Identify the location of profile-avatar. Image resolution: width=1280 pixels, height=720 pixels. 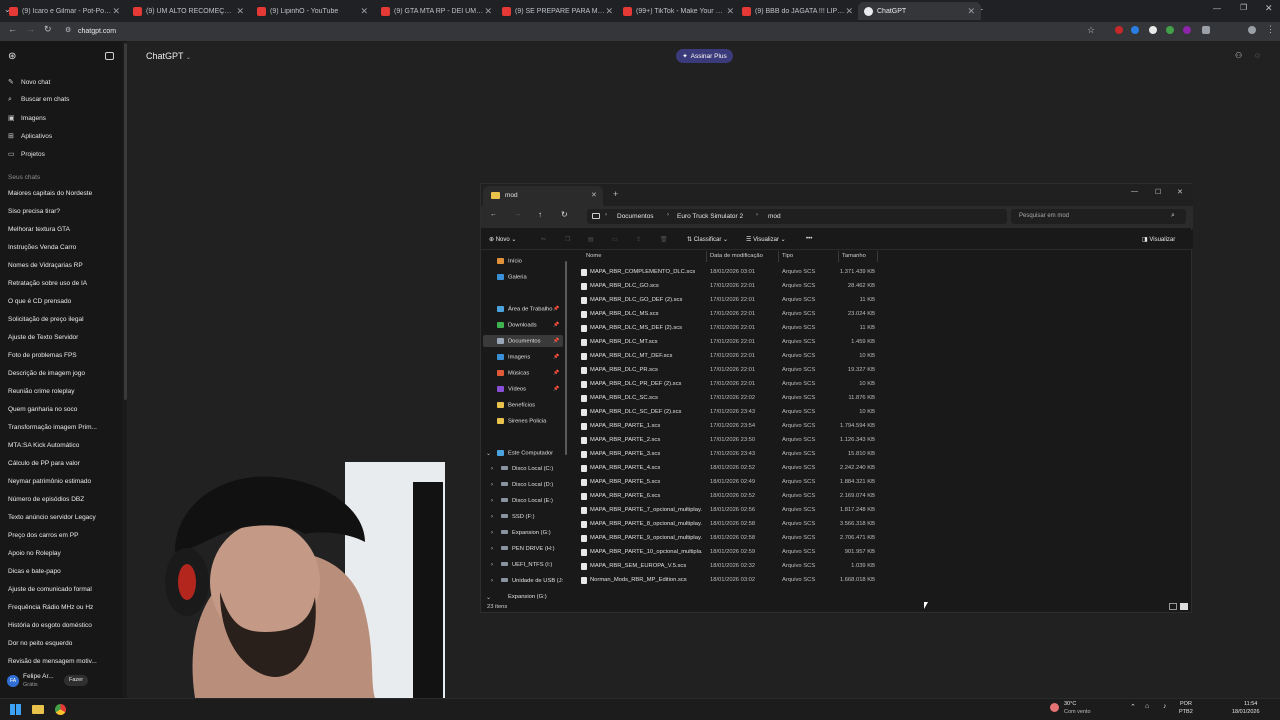
(1252, 30).